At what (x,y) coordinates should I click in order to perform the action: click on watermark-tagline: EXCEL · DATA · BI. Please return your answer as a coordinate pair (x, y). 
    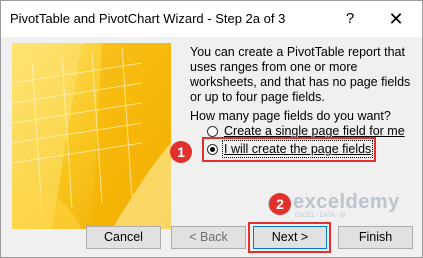
    Looking at the image, I should click on (320, 216).